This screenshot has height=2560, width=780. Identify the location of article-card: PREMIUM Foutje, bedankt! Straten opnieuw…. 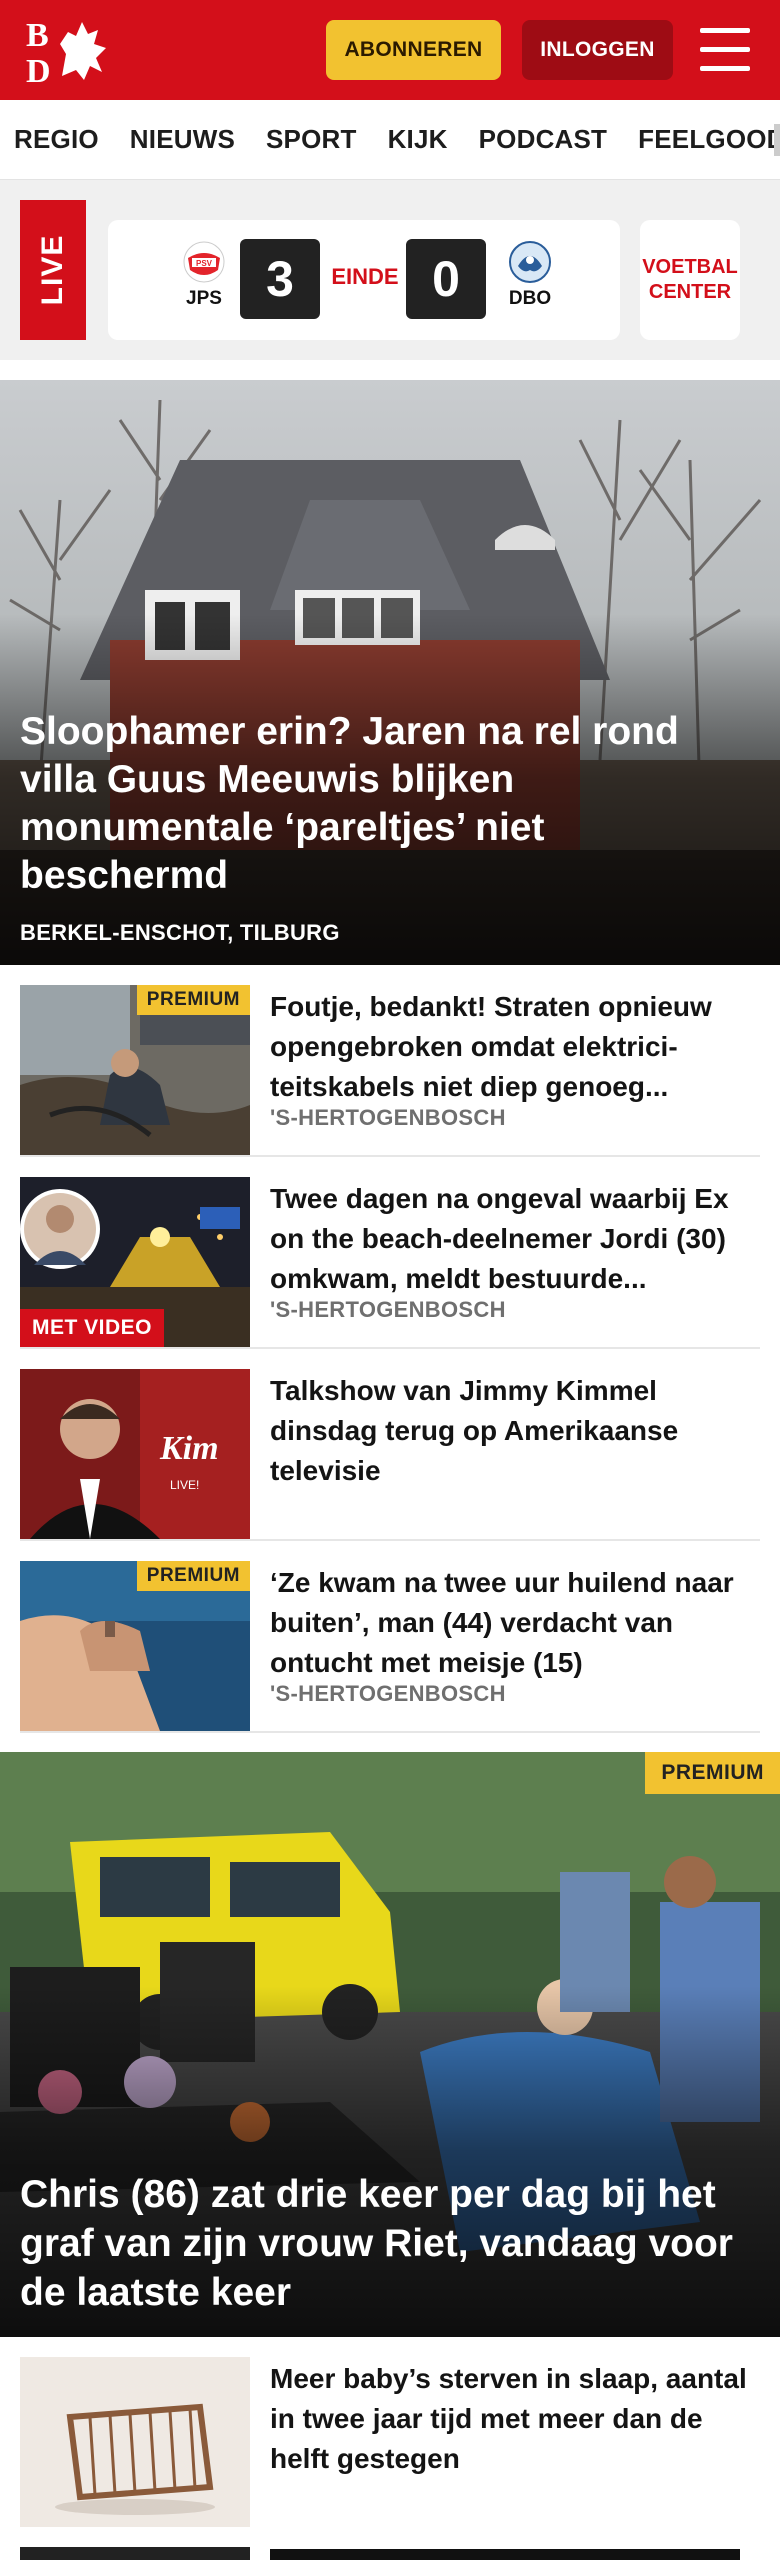
(390, 1061).